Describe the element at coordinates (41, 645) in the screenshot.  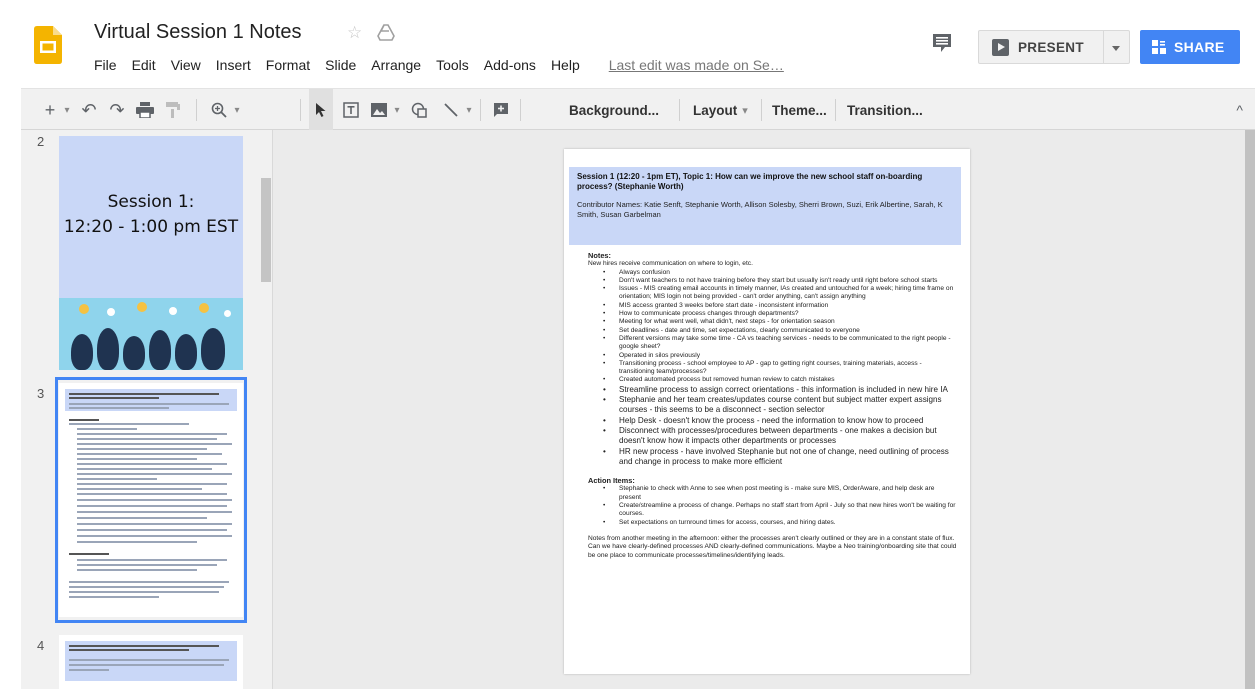
I see `slide-number: 4` at that location.